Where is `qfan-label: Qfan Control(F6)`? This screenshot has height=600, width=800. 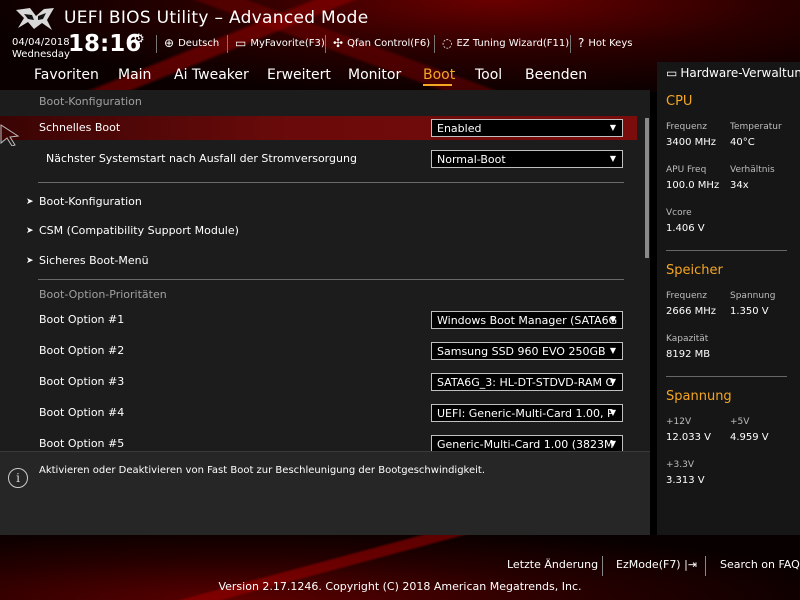 qfan-label: Qfan Control(F6) is located at coordinates (389, 43).